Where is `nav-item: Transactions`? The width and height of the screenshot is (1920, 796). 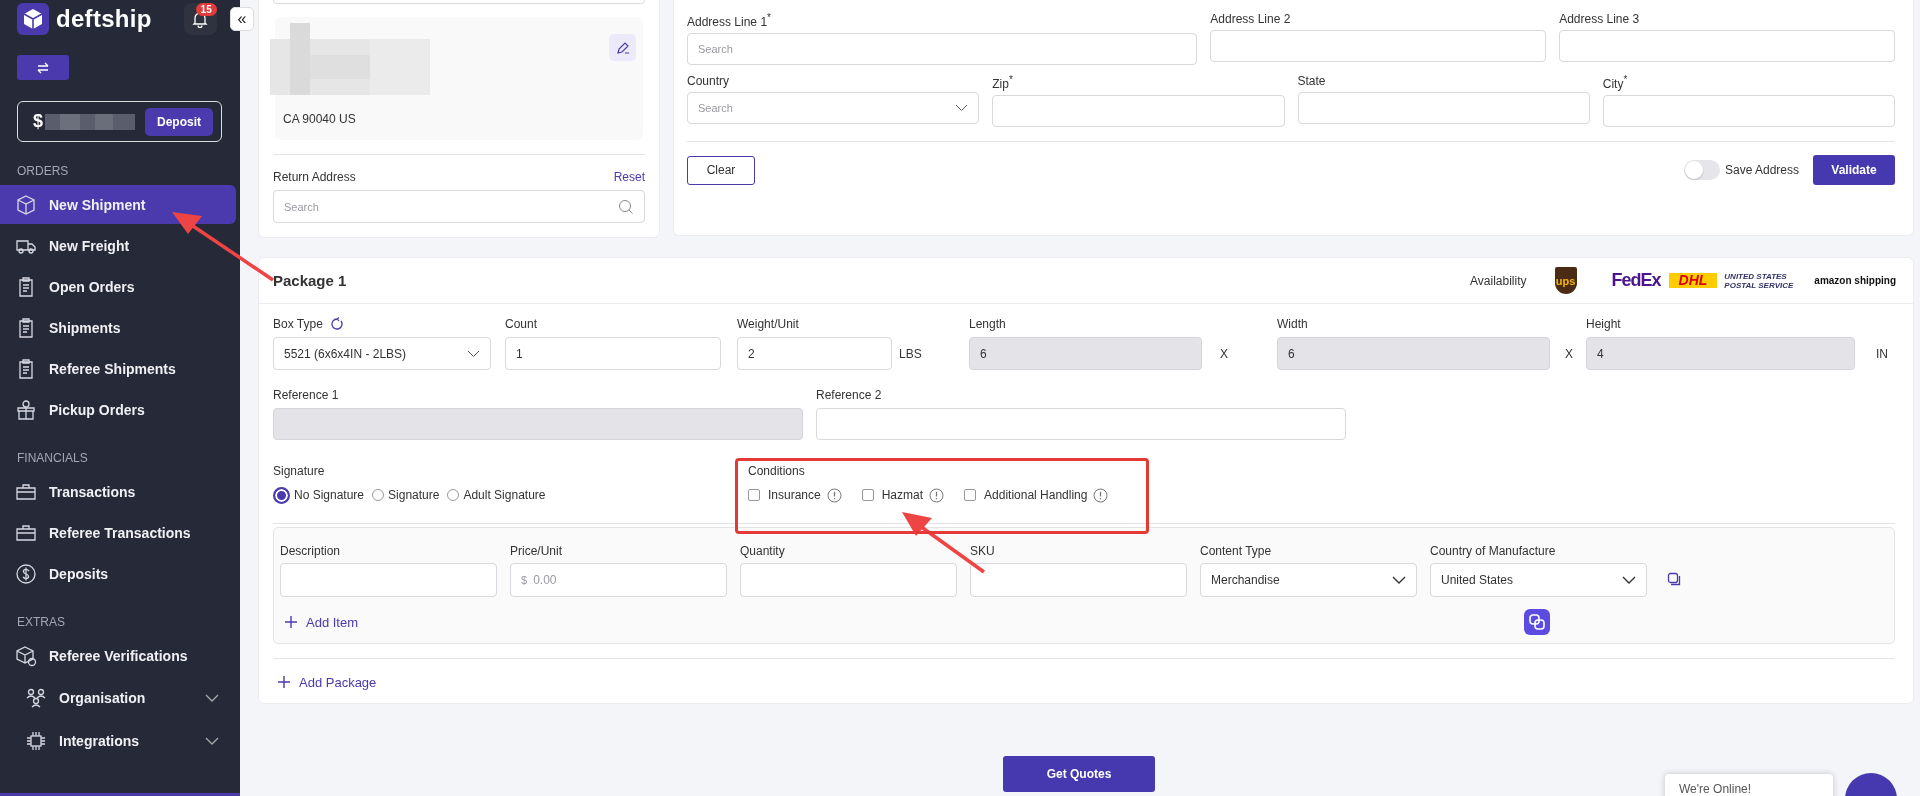
nav-item: Transactions is located at coordinates (118, 491).